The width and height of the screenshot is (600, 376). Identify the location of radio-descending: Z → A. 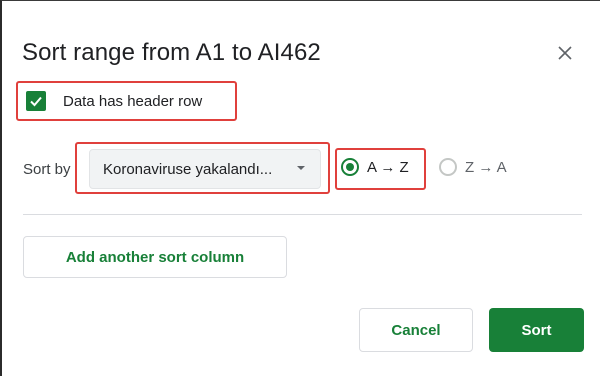
(473, 167).